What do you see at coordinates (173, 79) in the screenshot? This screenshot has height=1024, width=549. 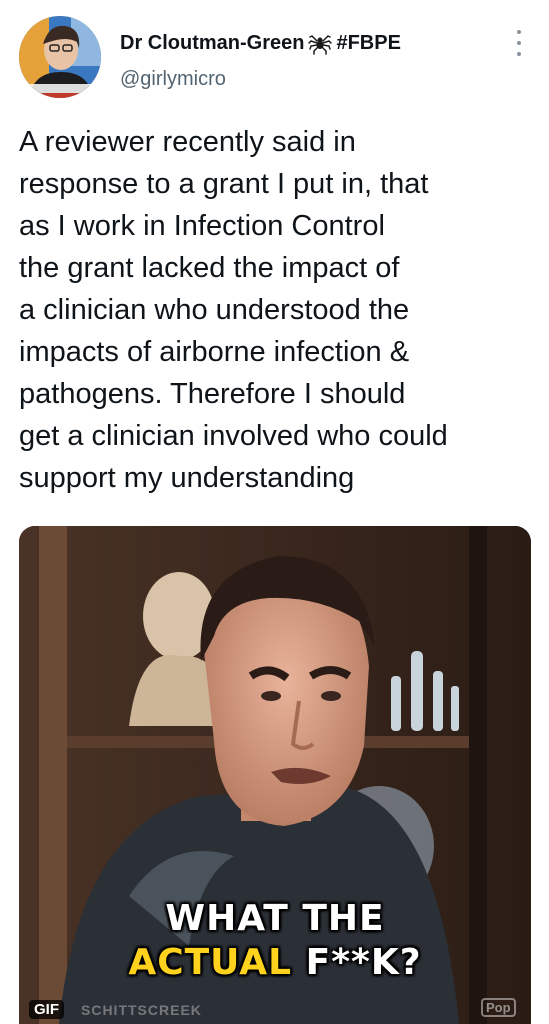 I see `author-handle: @girlymicro` at bounding box center [173, 79].